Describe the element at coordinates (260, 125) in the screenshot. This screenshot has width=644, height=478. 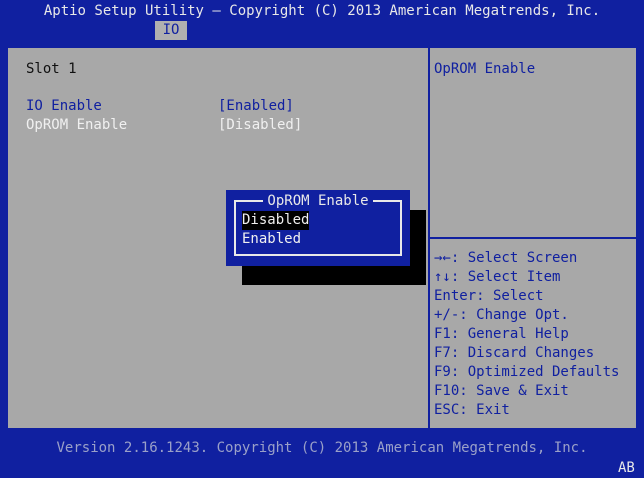
I see `oprom-enable-value: [Disabled]` at that location.